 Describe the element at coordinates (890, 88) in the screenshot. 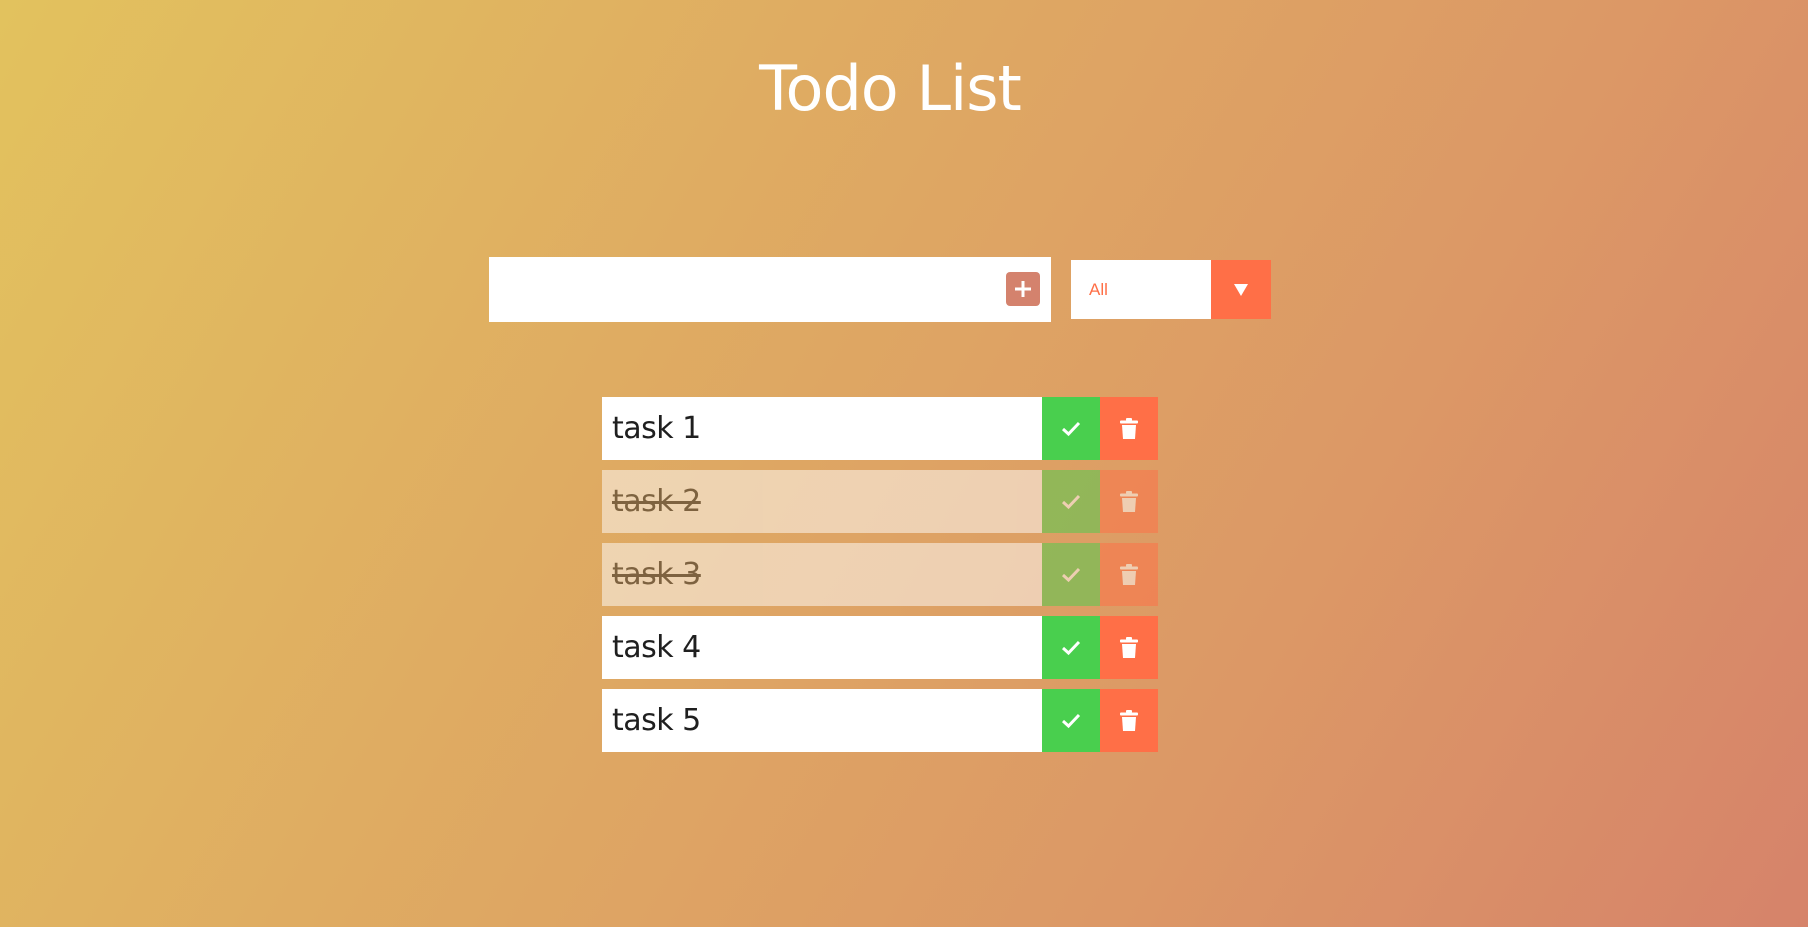

I see `page-title: Todo List` at that location.